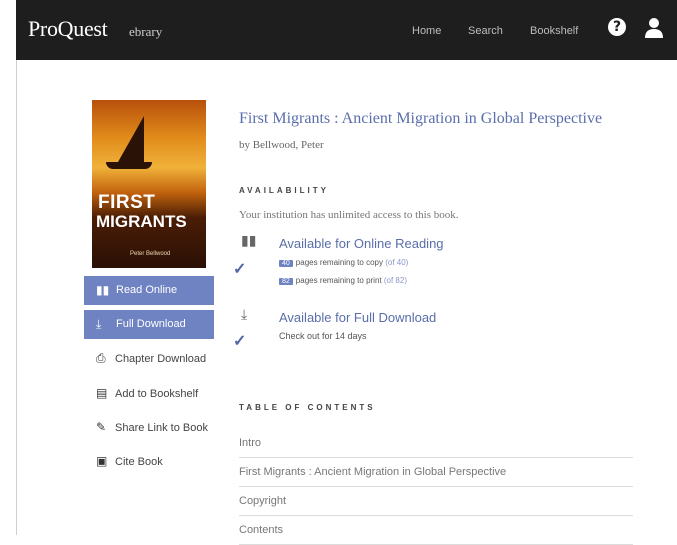  What do you see at coordinates (284, 190) in the screenshot?
I see `availability-heading: AVAILABILITY` at bounding box center [284, 190].